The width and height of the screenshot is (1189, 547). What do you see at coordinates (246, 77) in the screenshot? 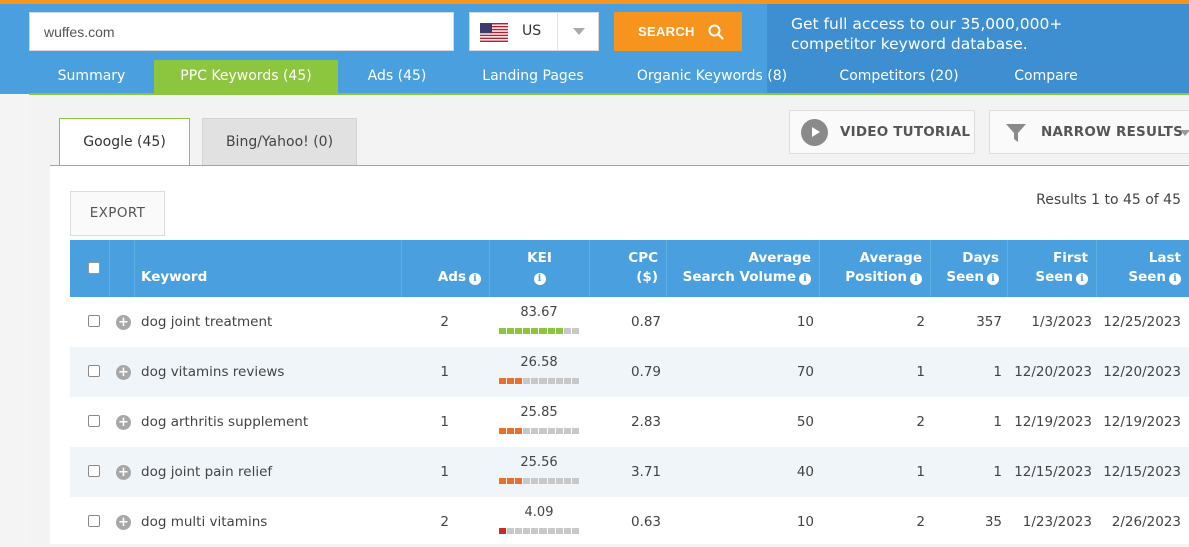
I see `tab-ppc-keywords: PPC Keywords (45)` at bounding box center [246, 77].